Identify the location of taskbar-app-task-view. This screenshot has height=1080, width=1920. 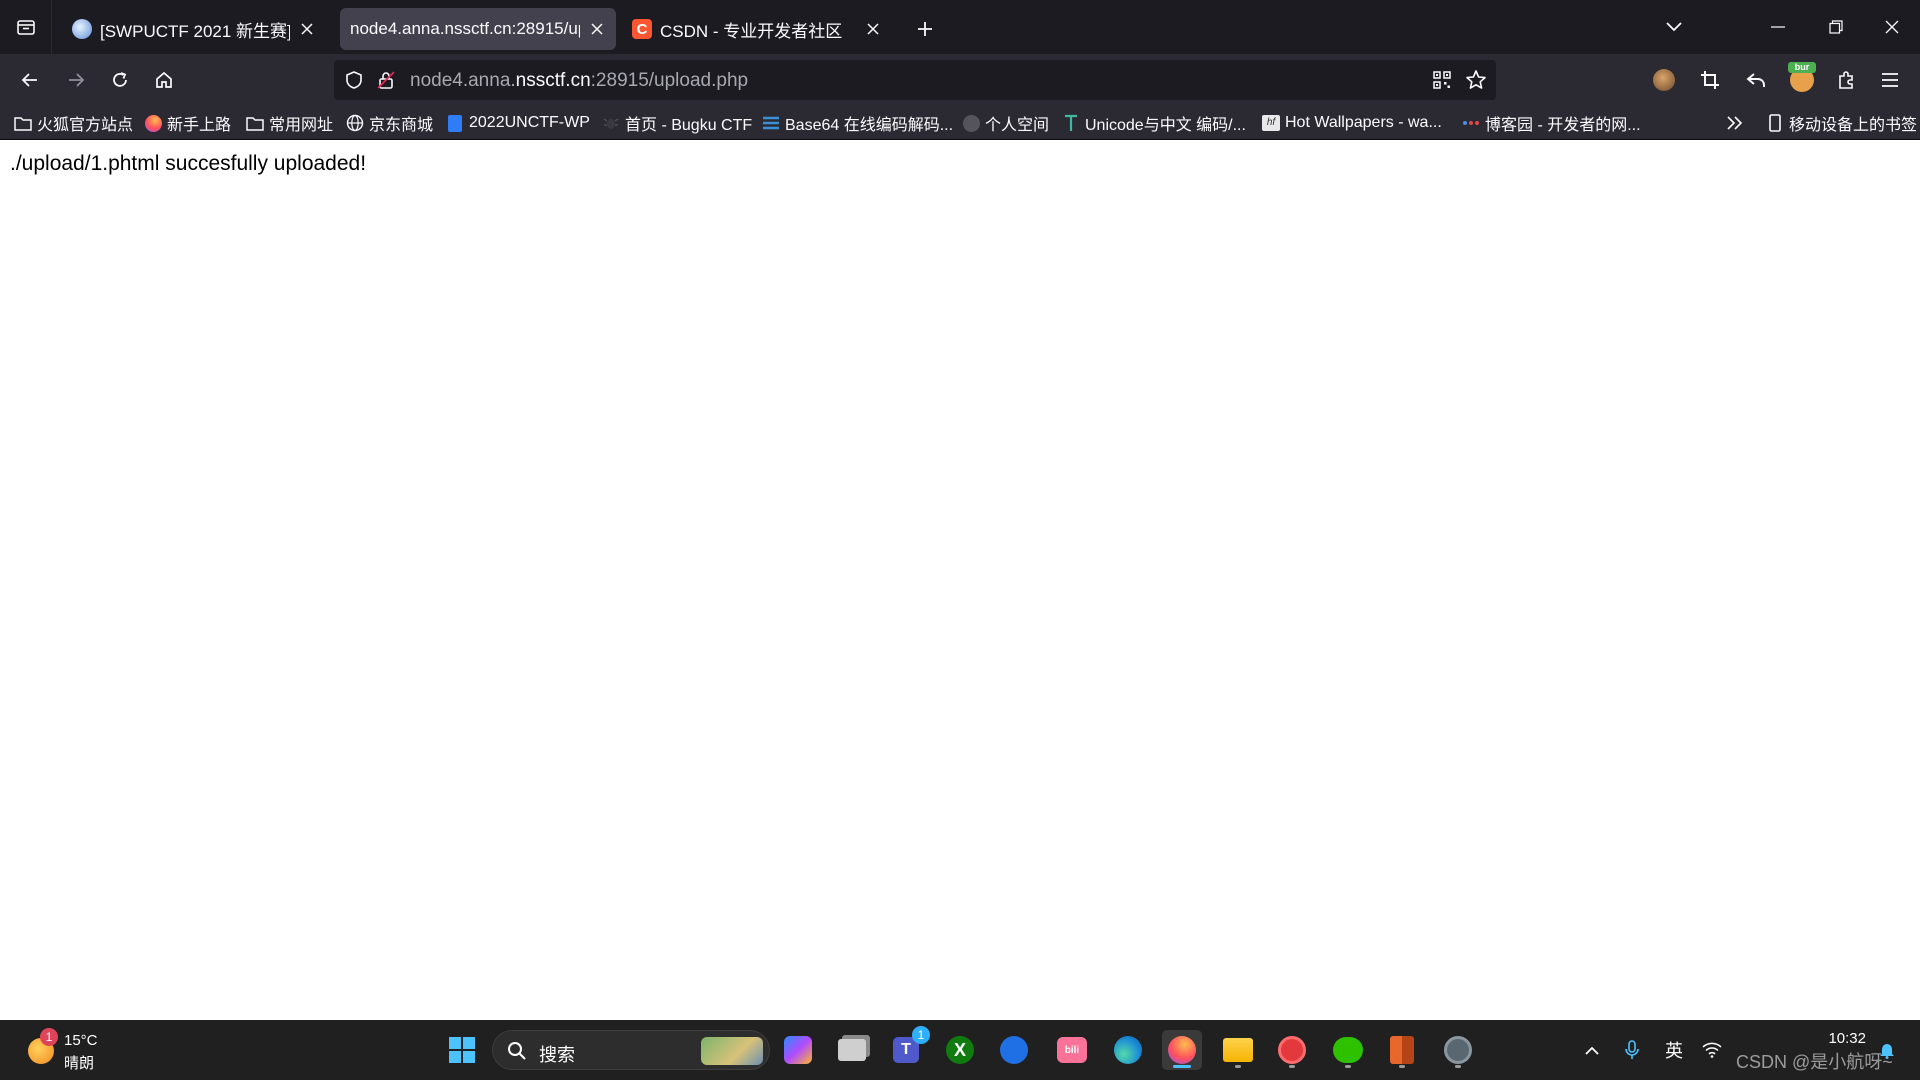
(852, 1050).